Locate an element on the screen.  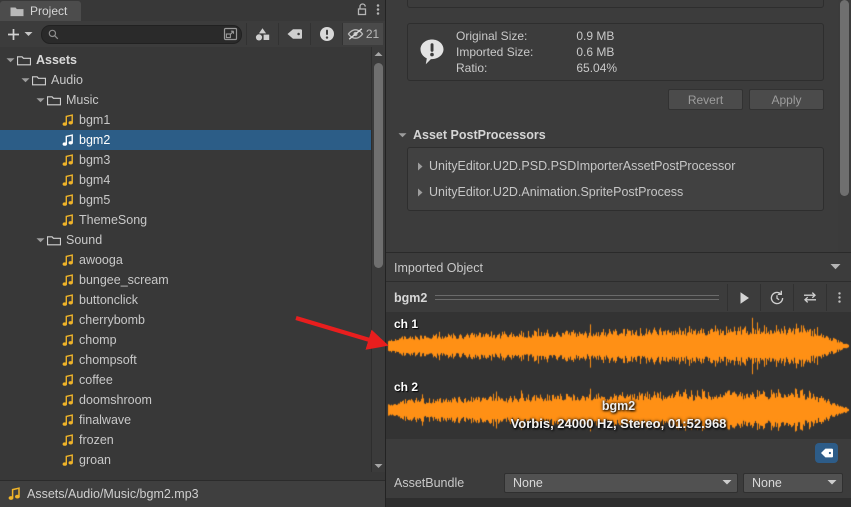
play-button is located at coordinates (743, 297).